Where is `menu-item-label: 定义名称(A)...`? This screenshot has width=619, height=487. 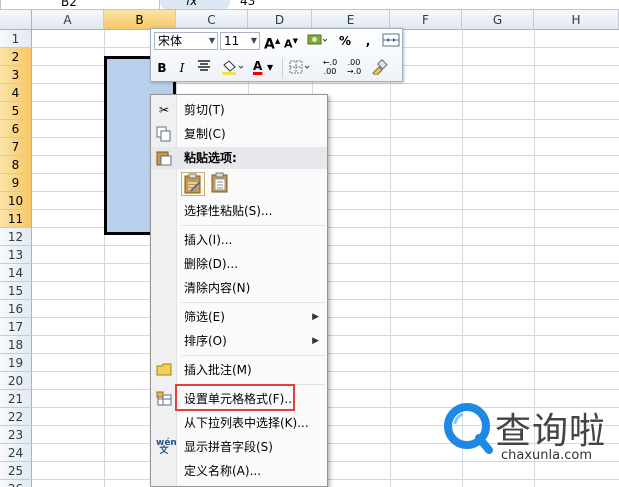
menu-item-label: 定义名称(A)... is located at coordinates (223, 471).